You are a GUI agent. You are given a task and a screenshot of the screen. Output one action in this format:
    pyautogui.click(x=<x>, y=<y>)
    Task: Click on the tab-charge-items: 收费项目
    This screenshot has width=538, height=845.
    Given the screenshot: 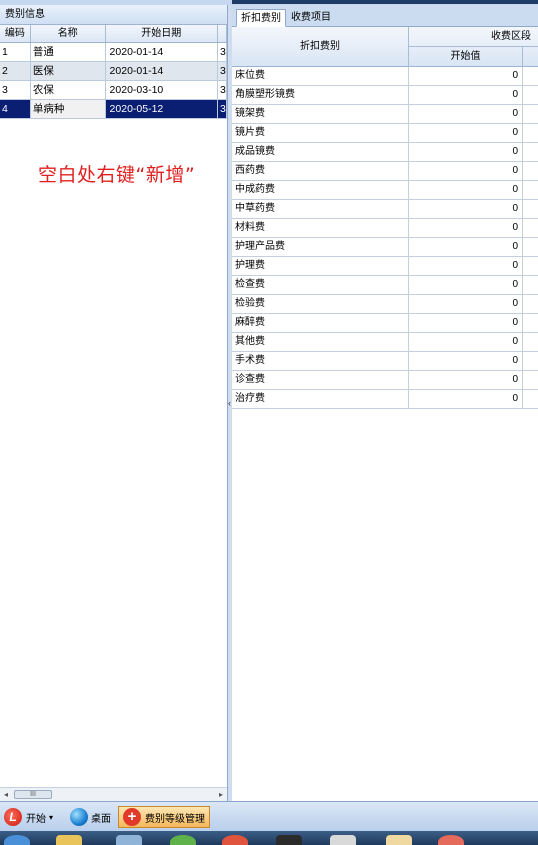 What is the action you would take?
    pyautogui.click(x=311, y=17)
    